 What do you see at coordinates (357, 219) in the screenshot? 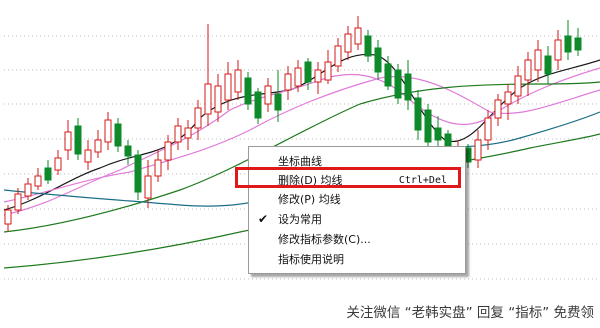
I see `menu-item-set-as-common: ✔ 设为常用` at bounding box center [357, 219].